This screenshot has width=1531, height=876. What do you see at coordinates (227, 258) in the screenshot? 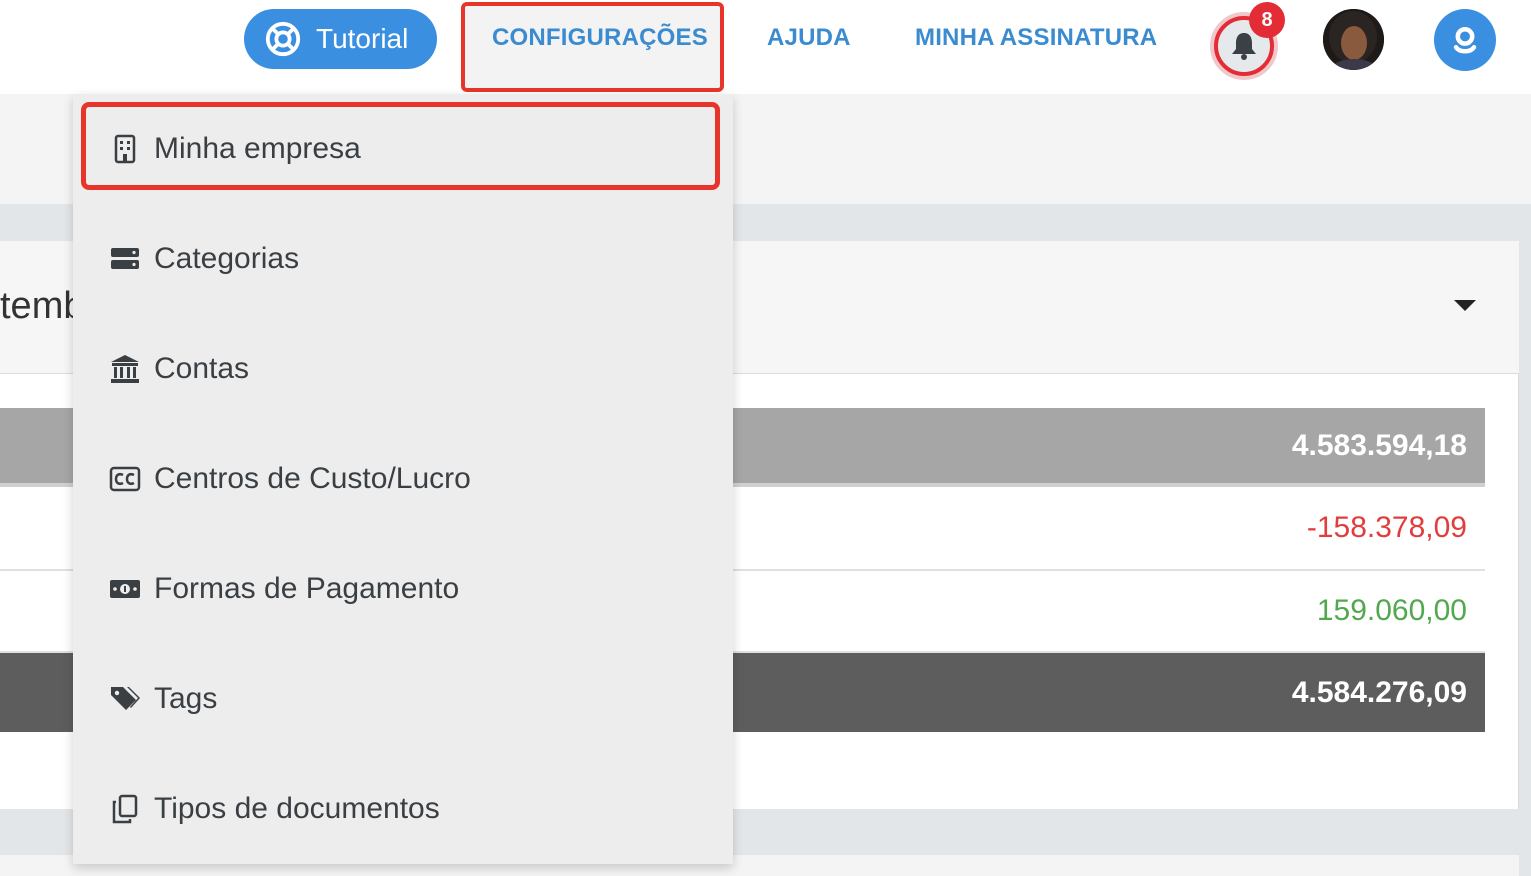
I see `menu-item-label: Categorias` at bounding box center [227, 258].